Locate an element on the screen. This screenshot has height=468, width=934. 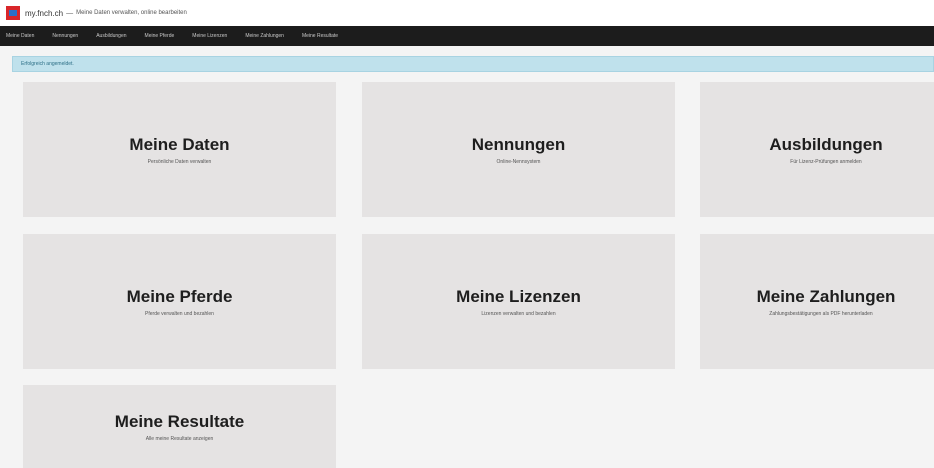
tile-title: Meine Zahlungen is located at coordinates (826, 296).